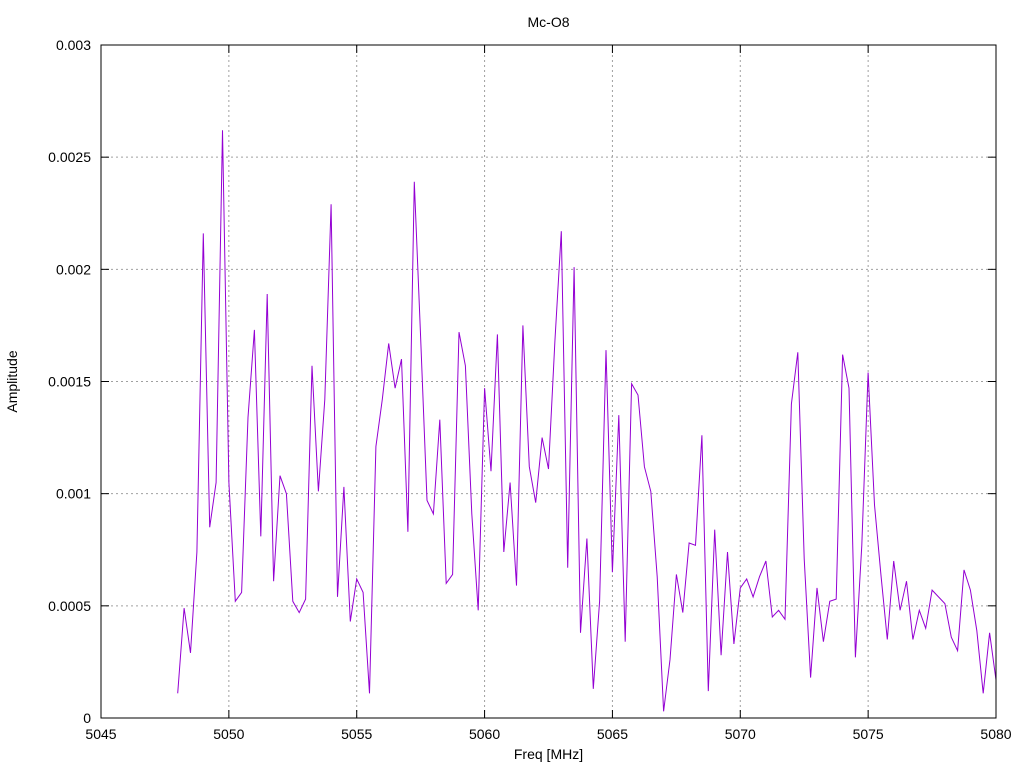 The height and width of the screenshot is (768, 1024). What do you see at coordinates (868, 734) in the screenshot?
I see `x-tick-label: 5075` at bounding box center [868, 734].